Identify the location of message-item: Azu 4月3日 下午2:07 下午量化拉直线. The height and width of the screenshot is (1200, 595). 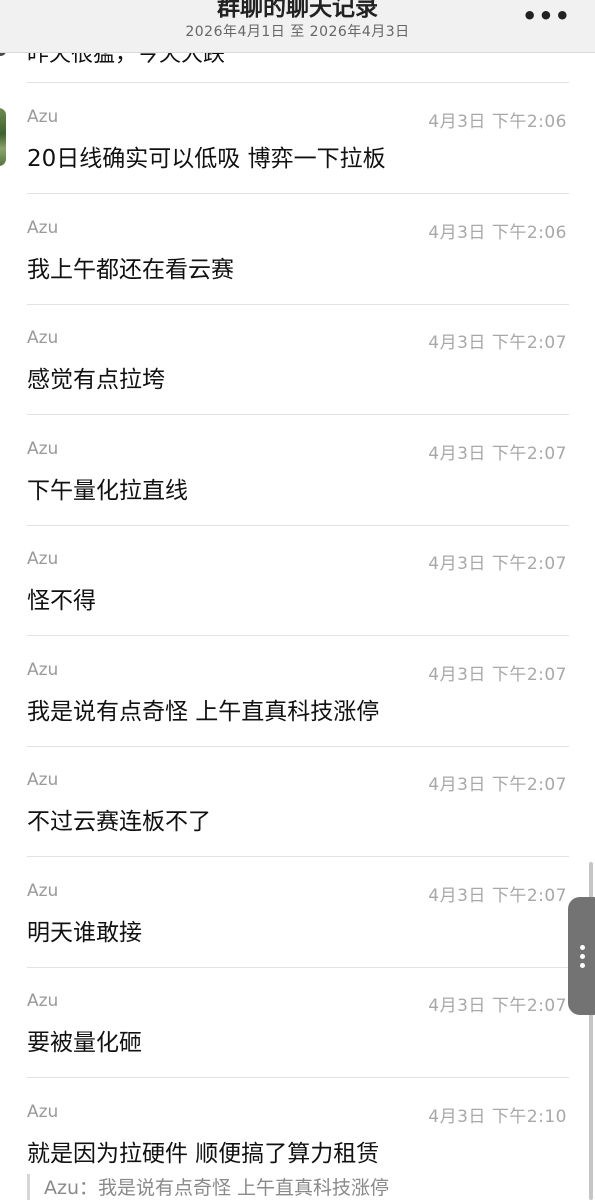
(297, 470).